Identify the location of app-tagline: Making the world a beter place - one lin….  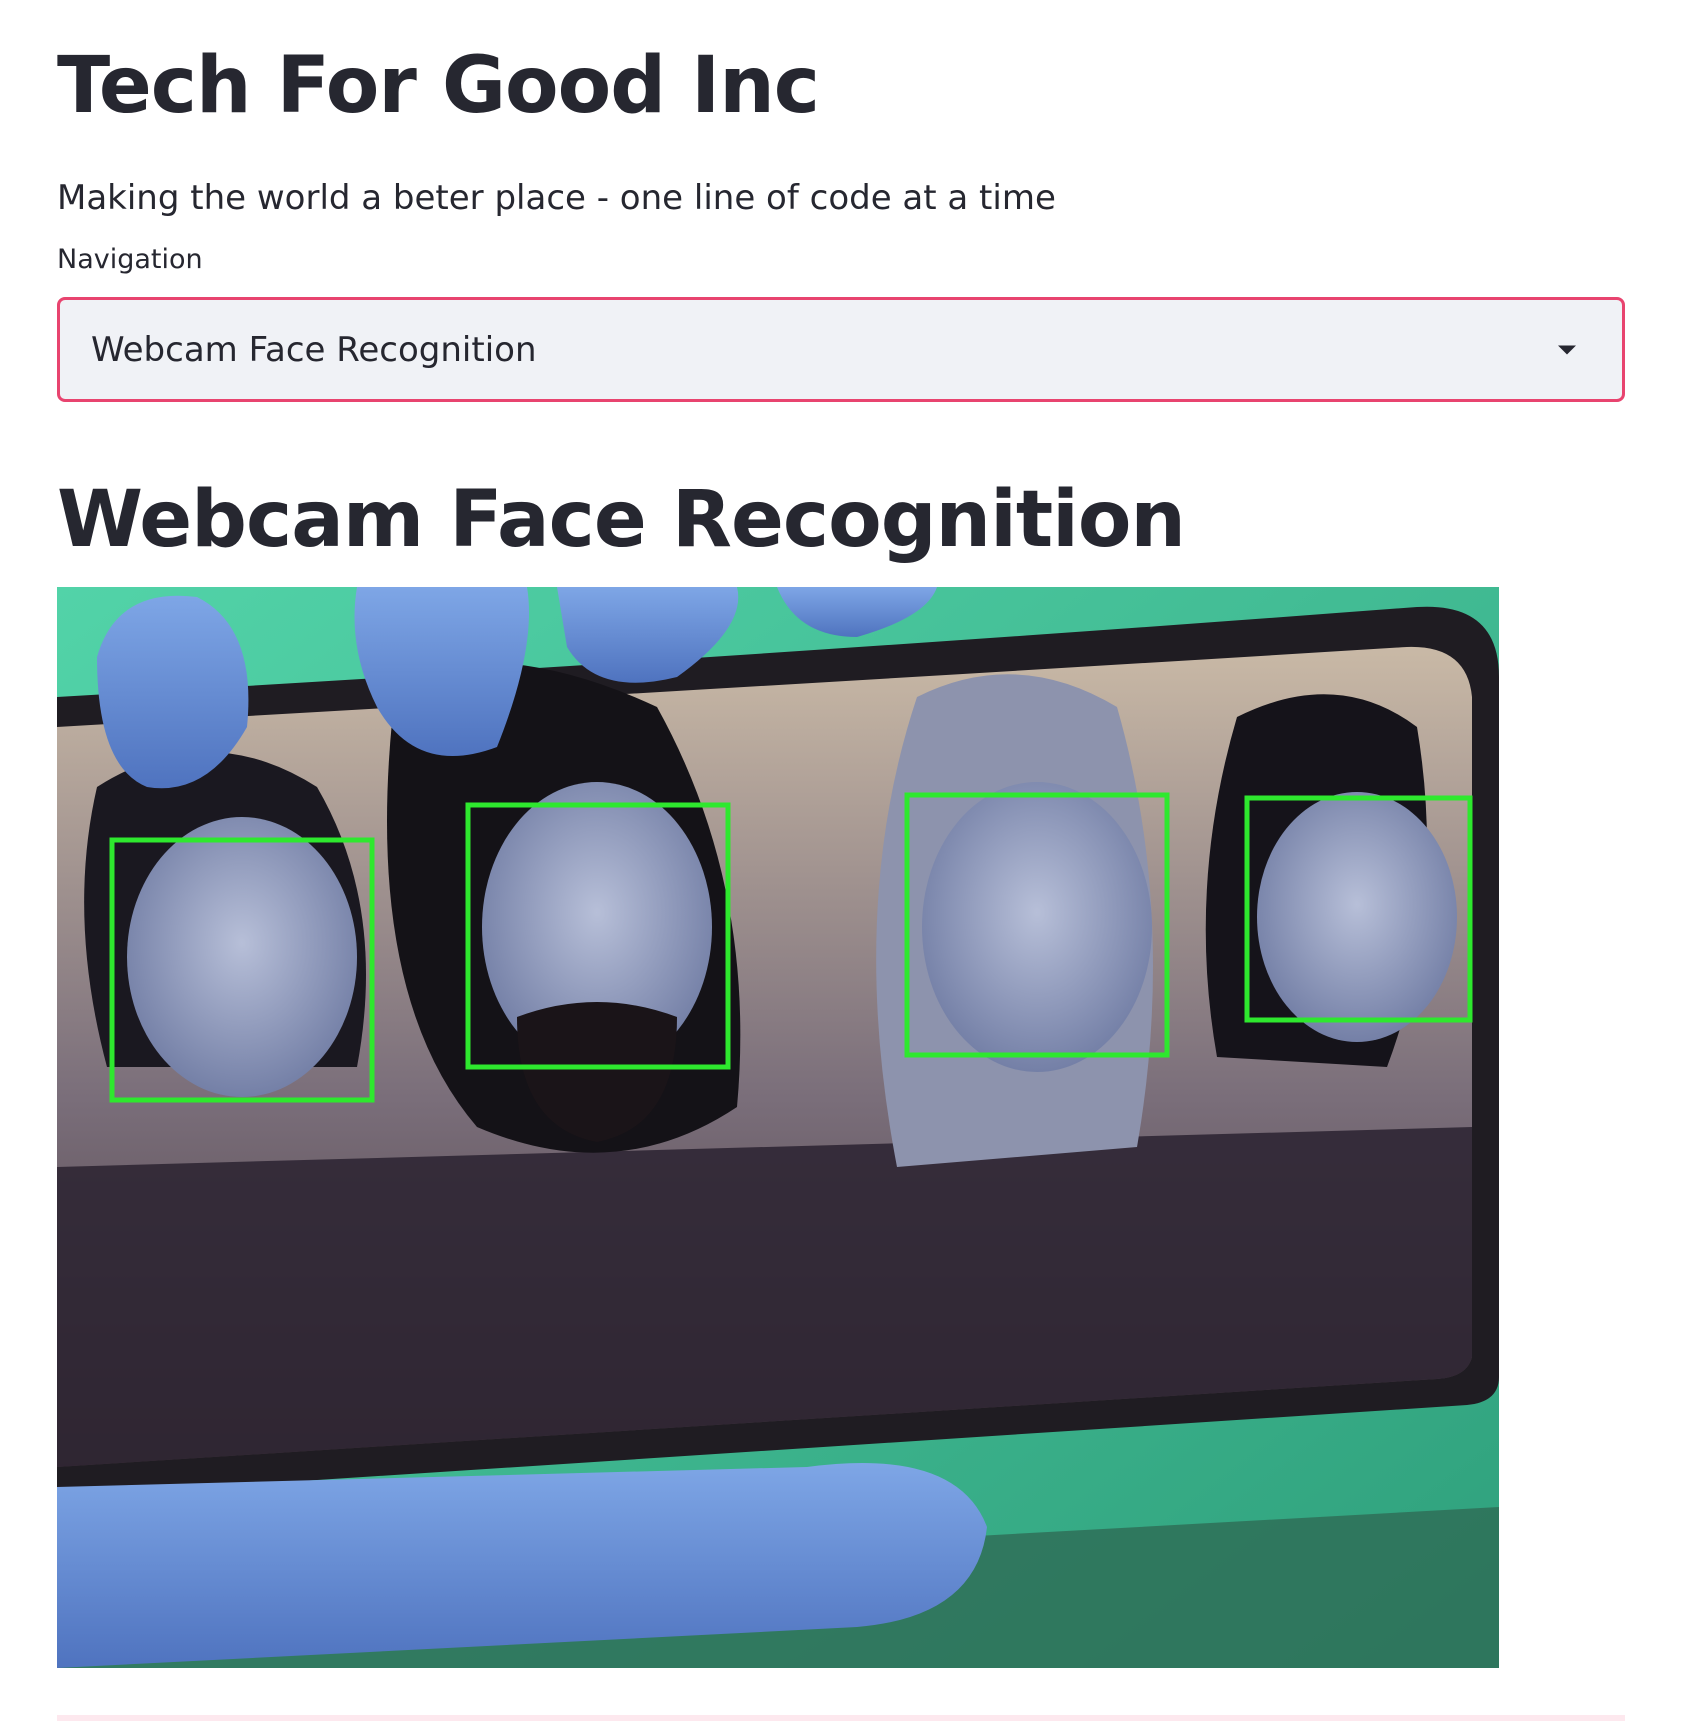
(556, 198).